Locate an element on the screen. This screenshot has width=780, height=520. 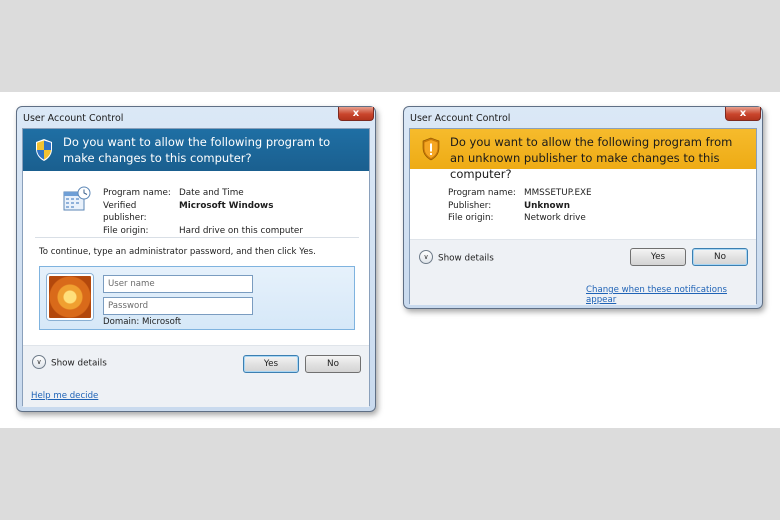
file-origin-value: Hard drive on this computer is located at coordinates (241, 230).